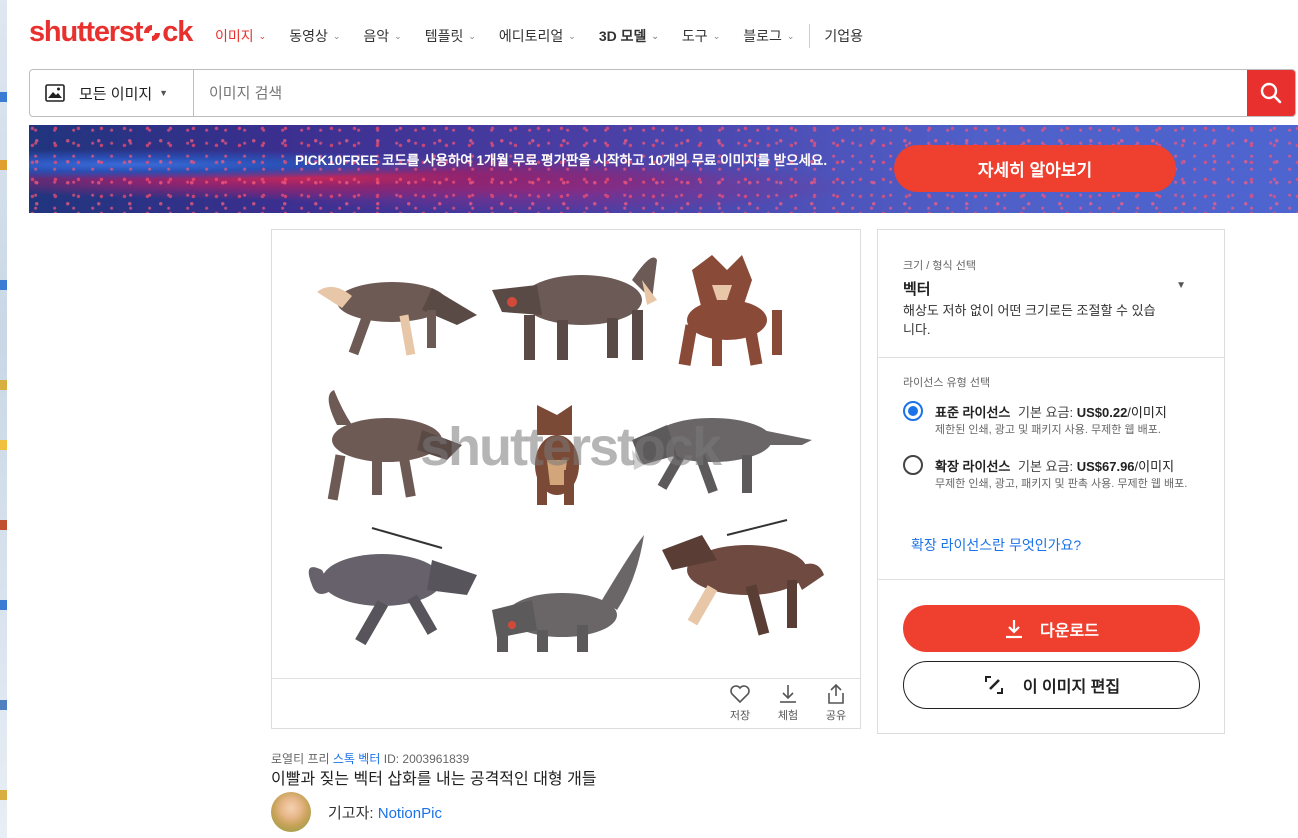 The image size is (1298, 838). Describe the element at coordinates (1061, 484) in the screenshot. I see `enhanced-license-desc: 무제한 인쇄, 광고, 패키지 및 판촉 사용. 무제한 웹 배포.` at that location.